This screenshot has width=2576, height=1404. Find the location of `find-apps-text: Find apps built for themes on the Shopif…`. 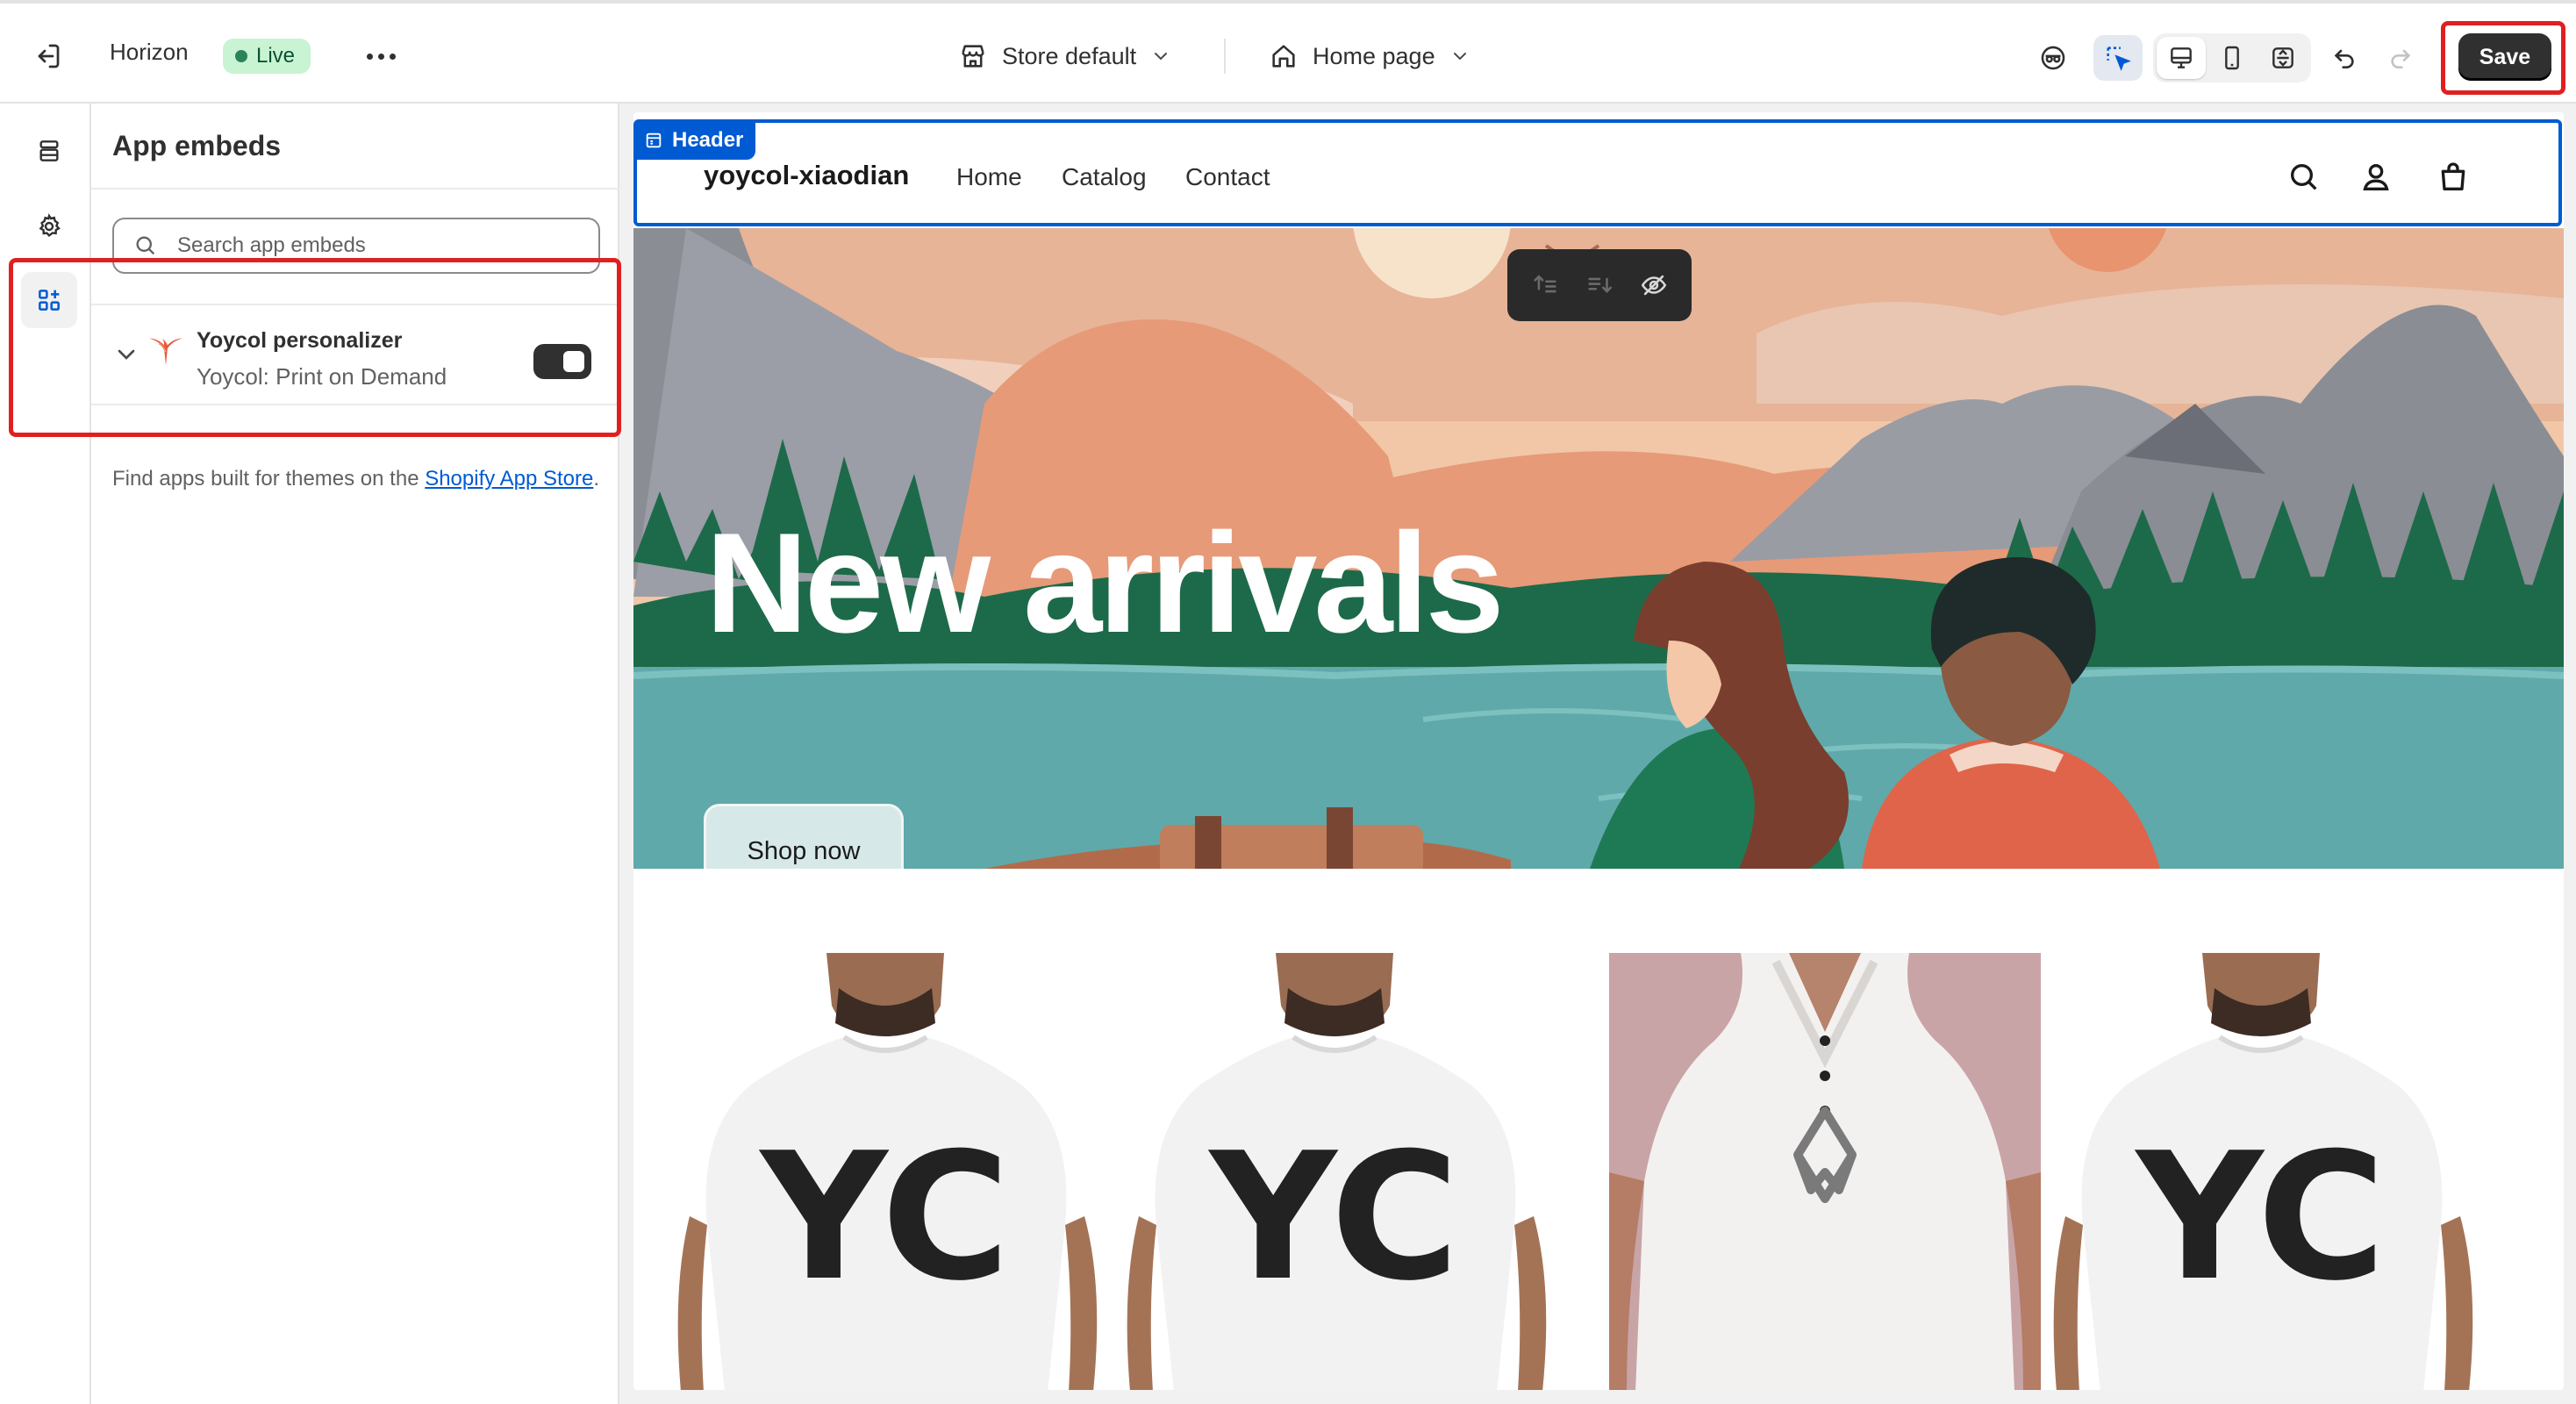

find-apps-text: Find apps built for themes on the Shopif… is located at coordinates (358, 479).